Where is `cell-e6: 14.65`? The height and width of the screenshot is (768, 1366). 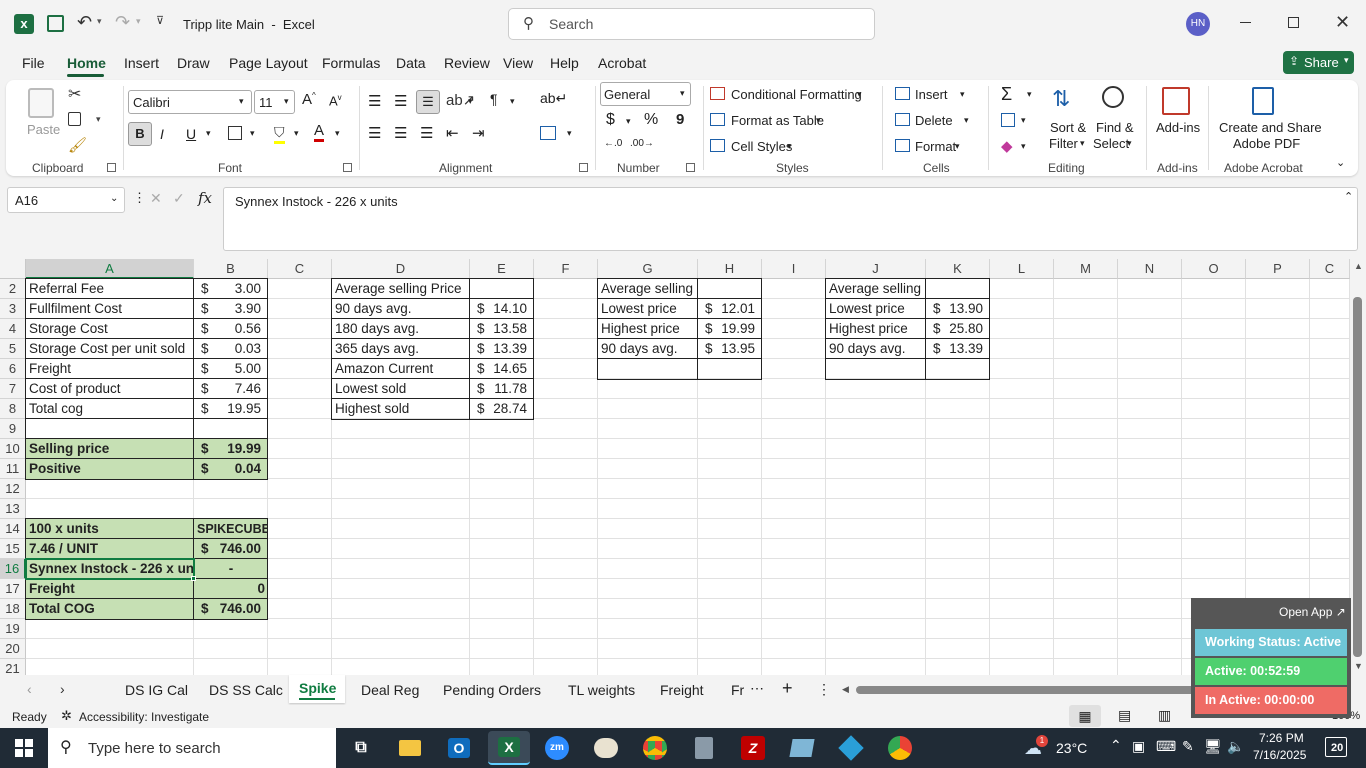 cell-e6: 14.65 is located at coordinates (510, 369).